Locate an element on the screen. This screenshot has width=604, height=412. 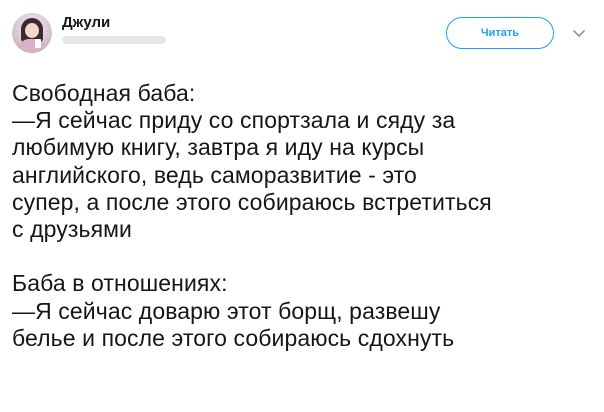
tweet-line: английского, ведь саморазвитие - это is located at coordinates (214, 174).